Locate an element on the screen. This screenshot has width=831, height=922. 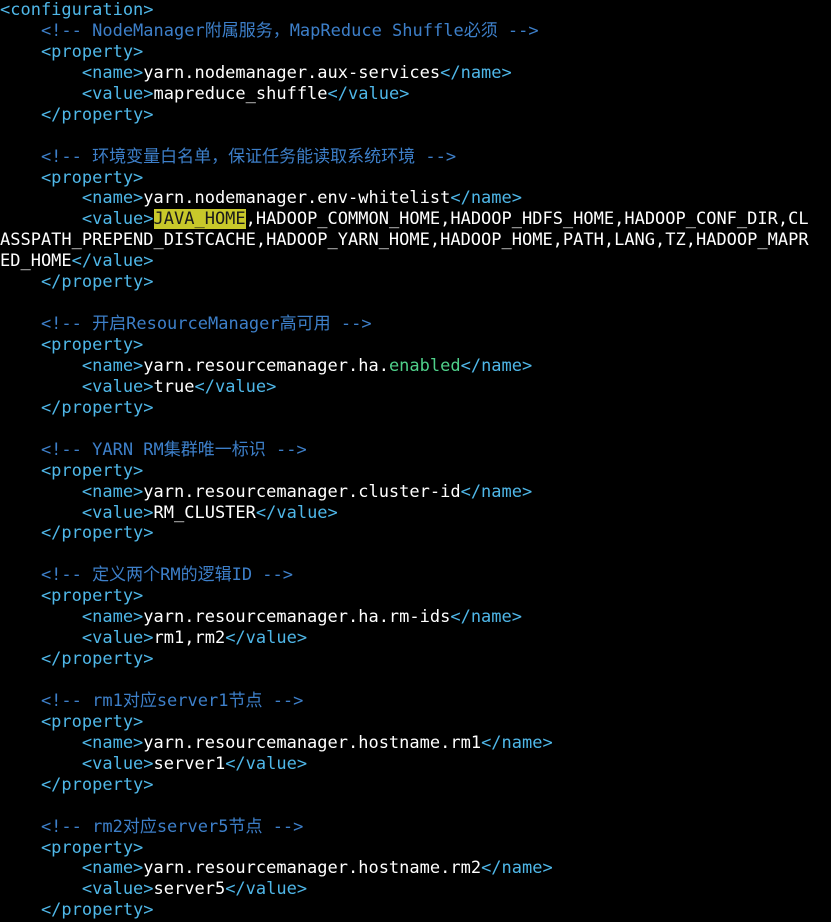
code-line: <value>RM_CLUSTER</value> is located at coordinates (415, 513).